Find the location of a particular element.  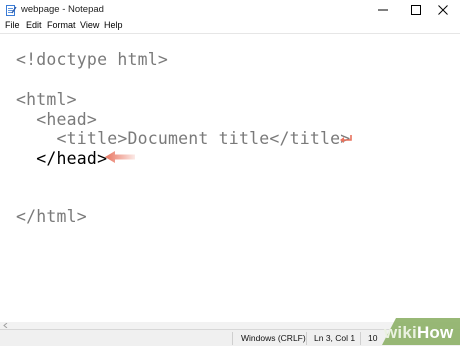

code-line-html-open: <html> is located at coordinates (46, 99).